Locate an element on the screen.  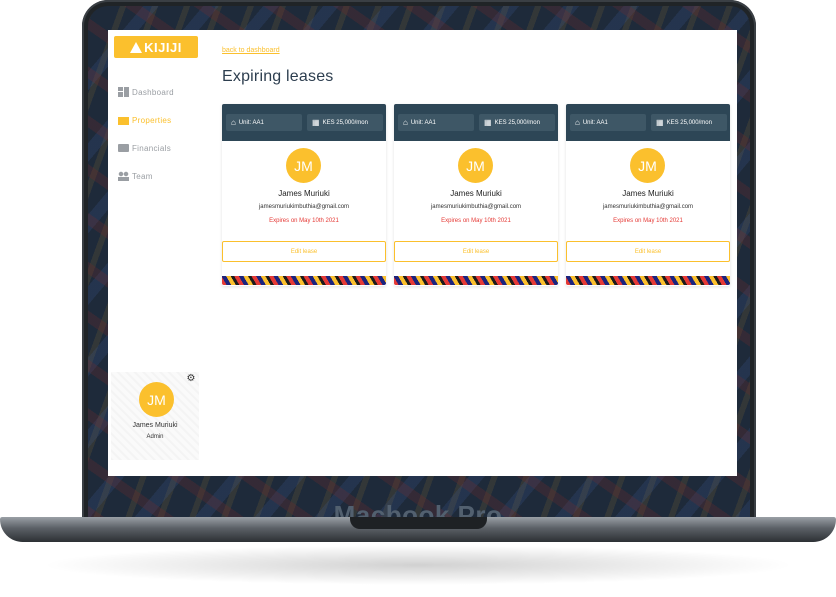
sidebar-item-label: Financials is located at coordinates (152, 148).